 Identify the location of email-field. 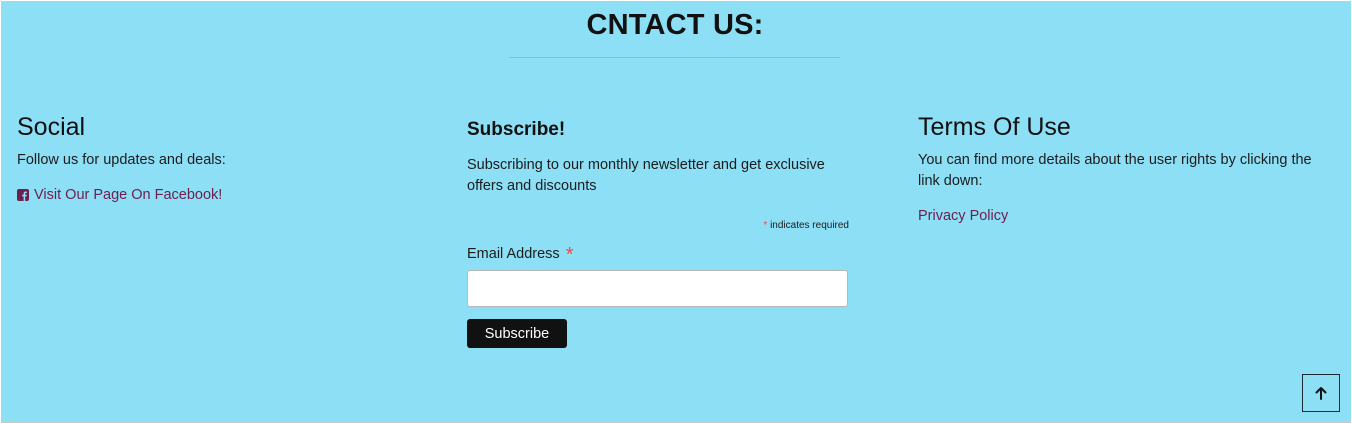
(657, 288).